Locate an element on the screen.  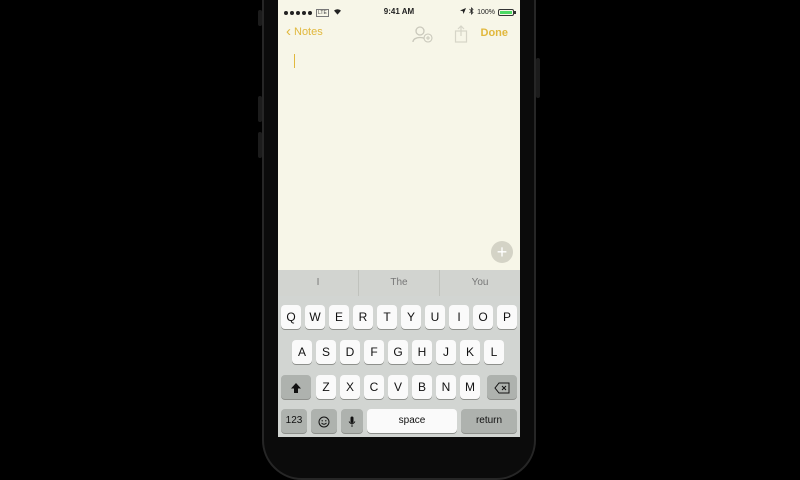
numbers-key: 123 is located at coordinates (294, 421).